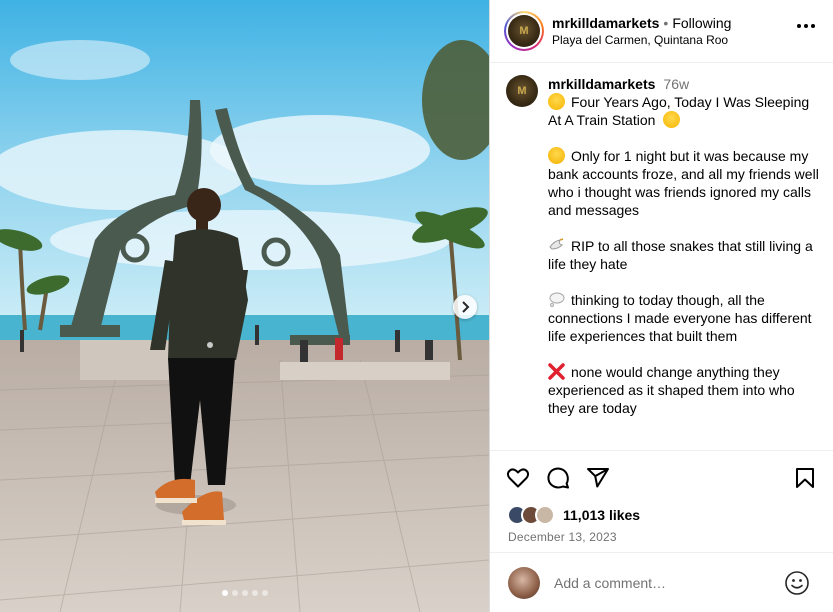 The width and height of the screenshot is (833, 612). What do you see at coordinates (545, 515) in the screenshot?
I see `liker-avatar` at bounding box center [545, 515].